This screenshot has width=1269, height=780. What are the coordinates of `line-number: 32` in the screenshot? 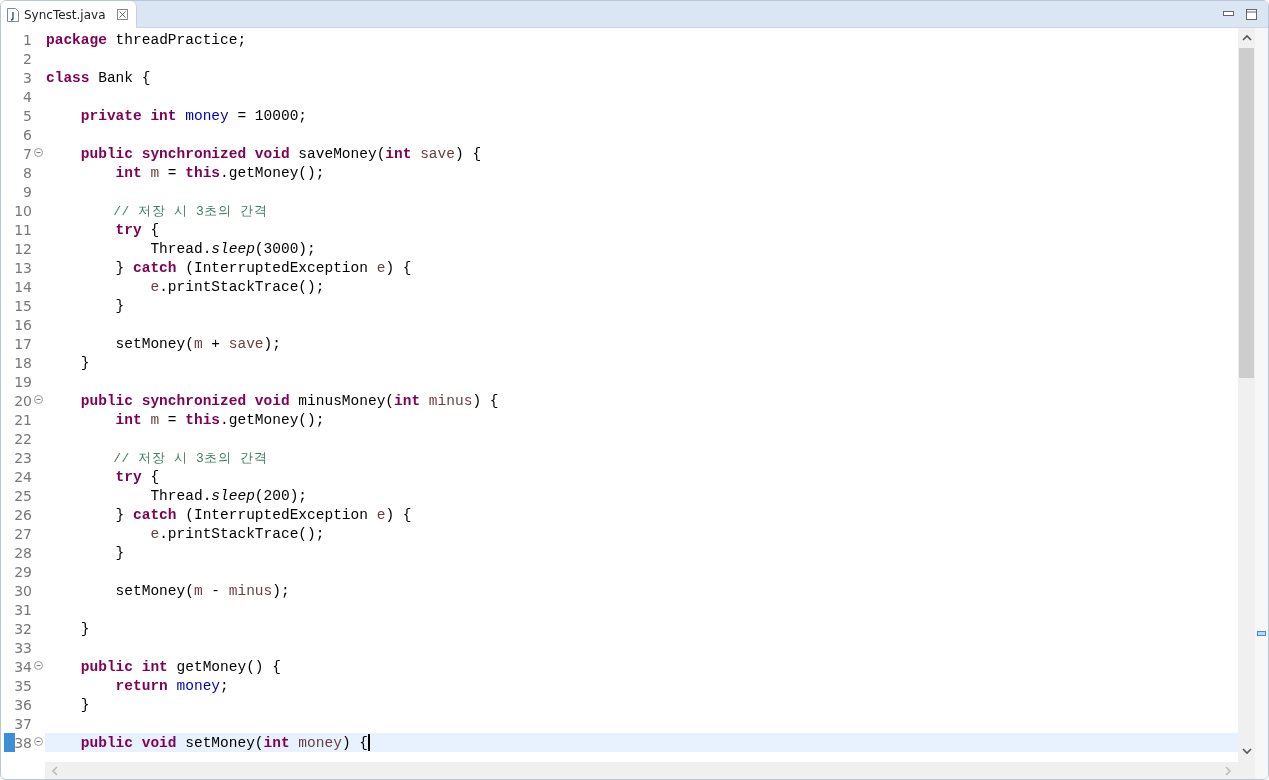 It's located at (23, 628).